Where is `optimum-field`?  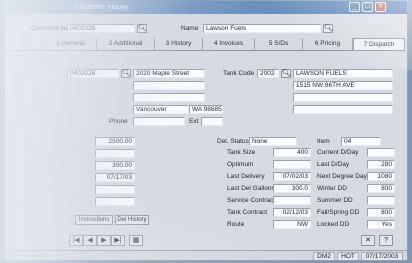
optimum-field is located at coordinates (292, 164).